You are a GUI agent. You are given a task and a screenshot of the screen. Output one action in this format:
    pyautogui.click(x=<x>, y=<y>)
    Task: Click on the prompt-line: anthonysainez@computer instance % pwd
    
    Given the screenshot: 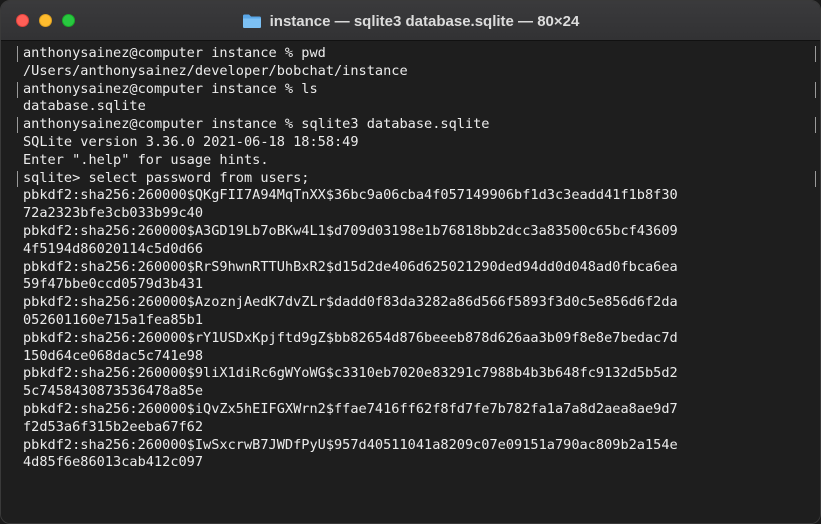 What is the action you would take?
    pyautogui.click(x=410, y=54)
    